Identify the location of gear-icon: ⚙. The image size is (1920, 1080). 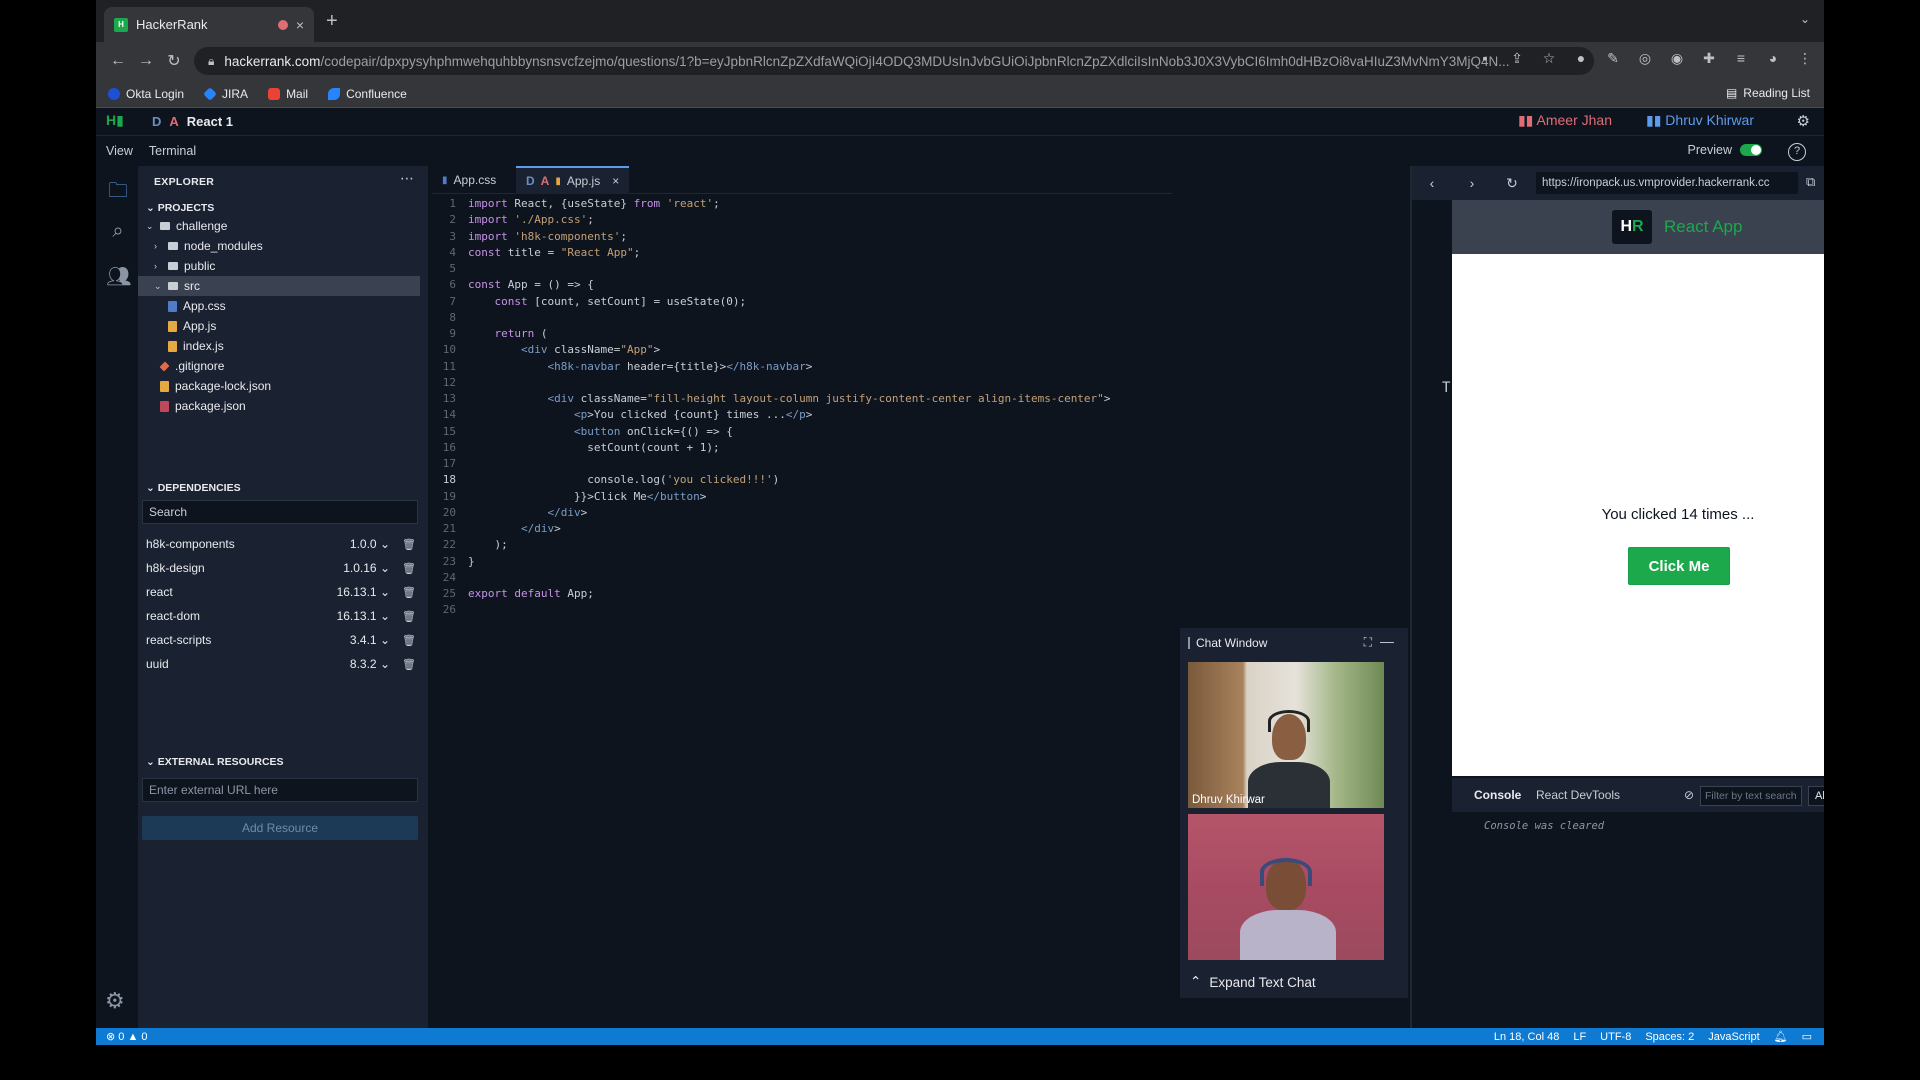
(1803, 121).